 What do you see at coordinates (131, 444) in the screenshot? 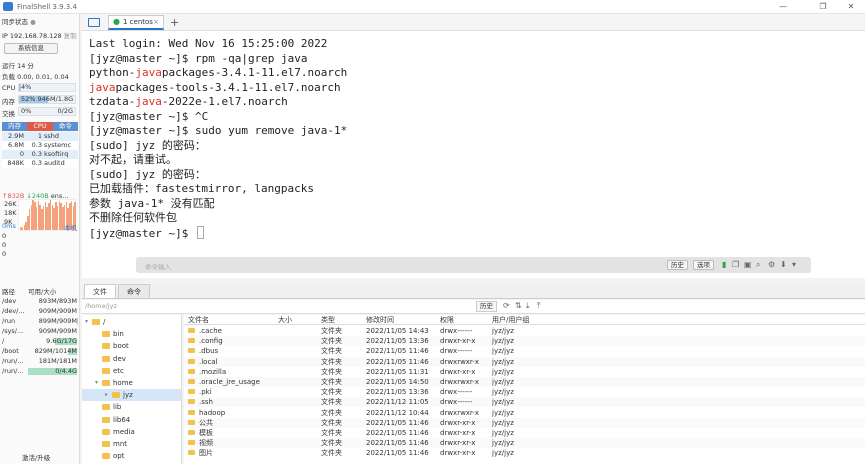
I see `tree-item: mnt` at bounding box center [131, 444].